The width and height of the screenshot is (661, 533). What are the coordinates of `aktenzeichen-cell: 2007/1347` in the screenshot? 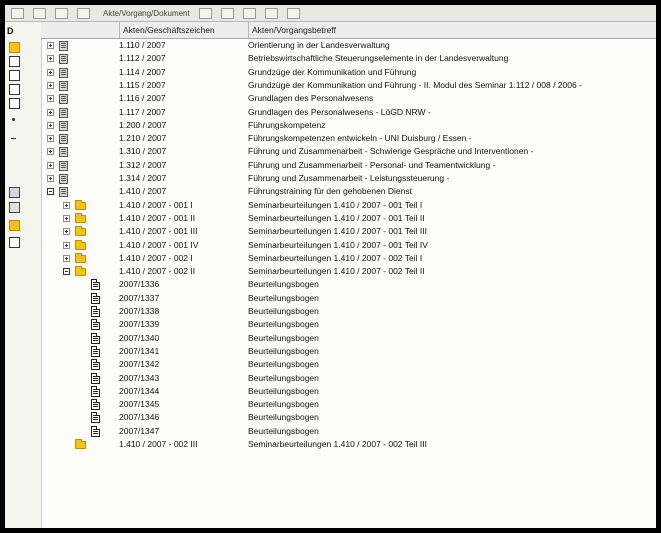 It's located at (139, 430).